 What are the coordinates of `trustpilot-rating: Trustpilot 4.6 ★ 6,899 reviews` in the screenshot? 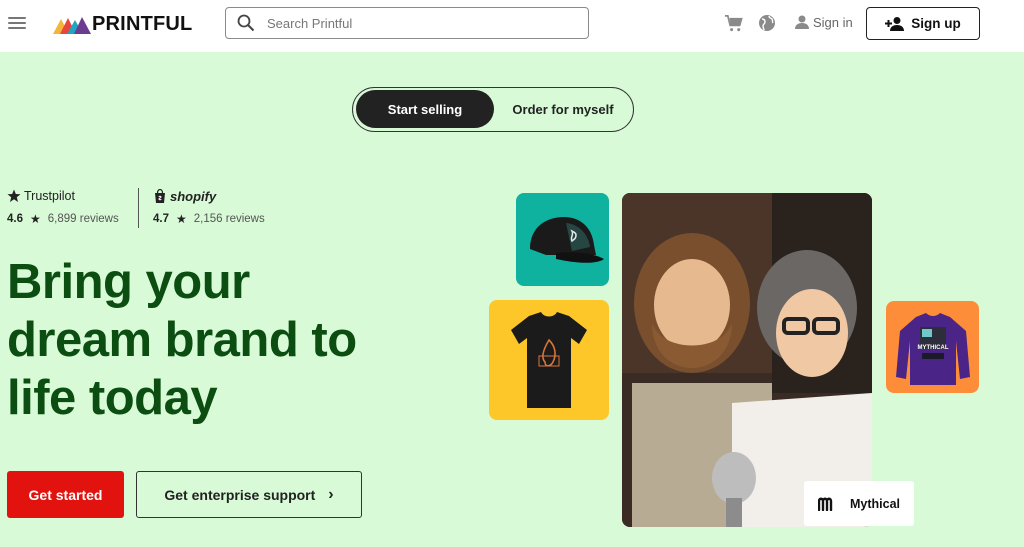 It's located at (63, 206).